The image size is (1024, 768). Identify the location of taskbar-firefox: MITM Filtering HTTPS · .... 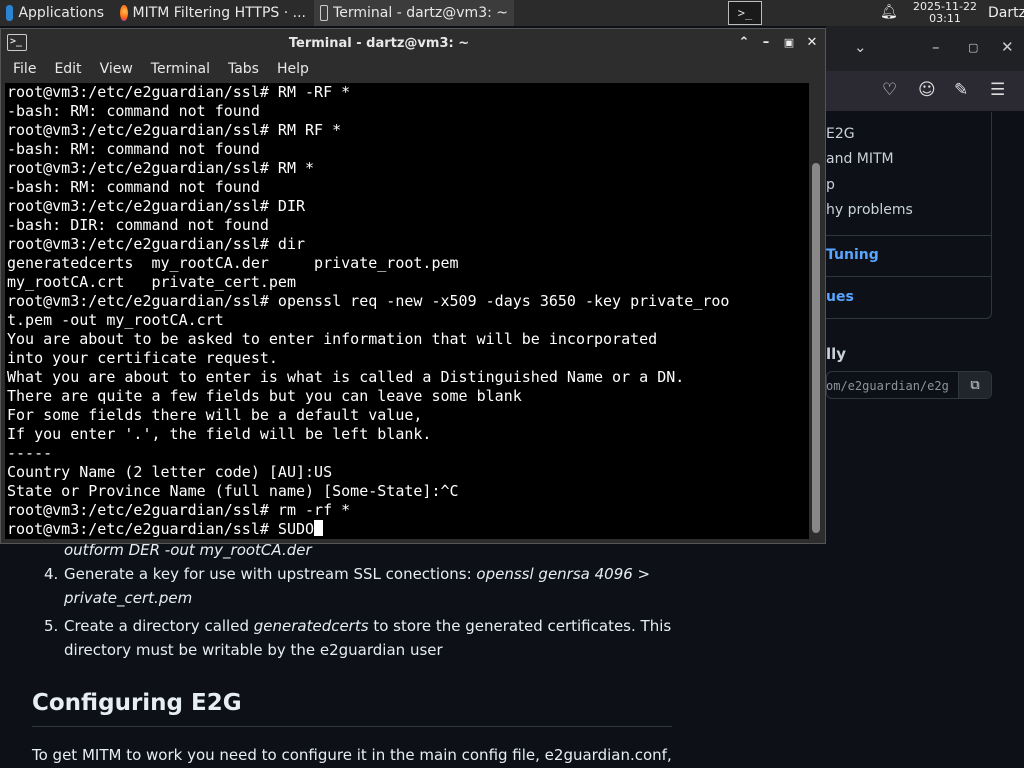
(213, 13).